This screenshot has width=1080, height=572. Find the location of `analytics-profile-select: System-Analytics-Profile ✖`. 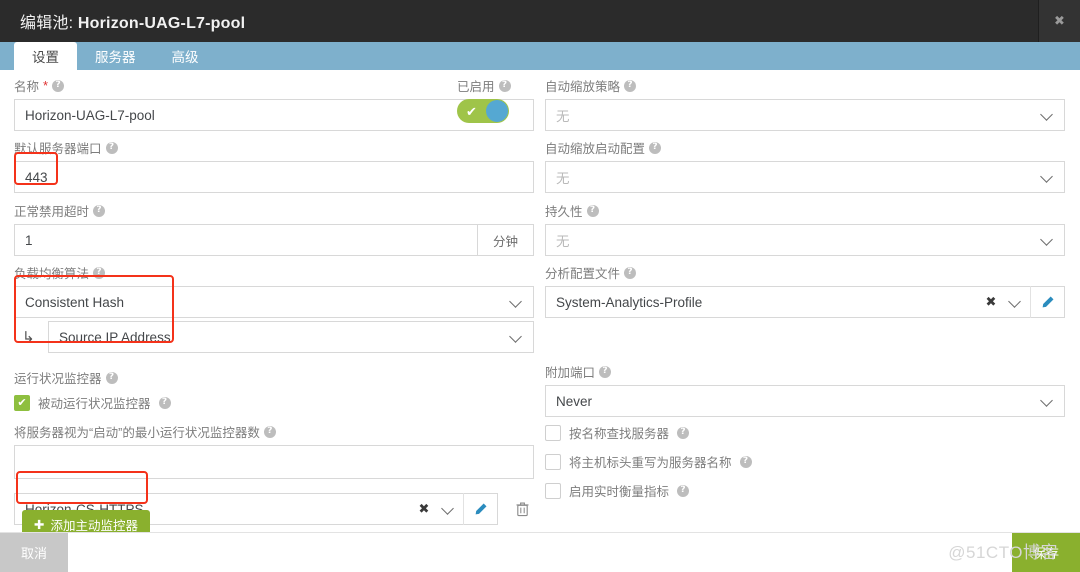

analytics-profile-select: System-Analytics-Profile ✖ is located at coordinates (805, 302).